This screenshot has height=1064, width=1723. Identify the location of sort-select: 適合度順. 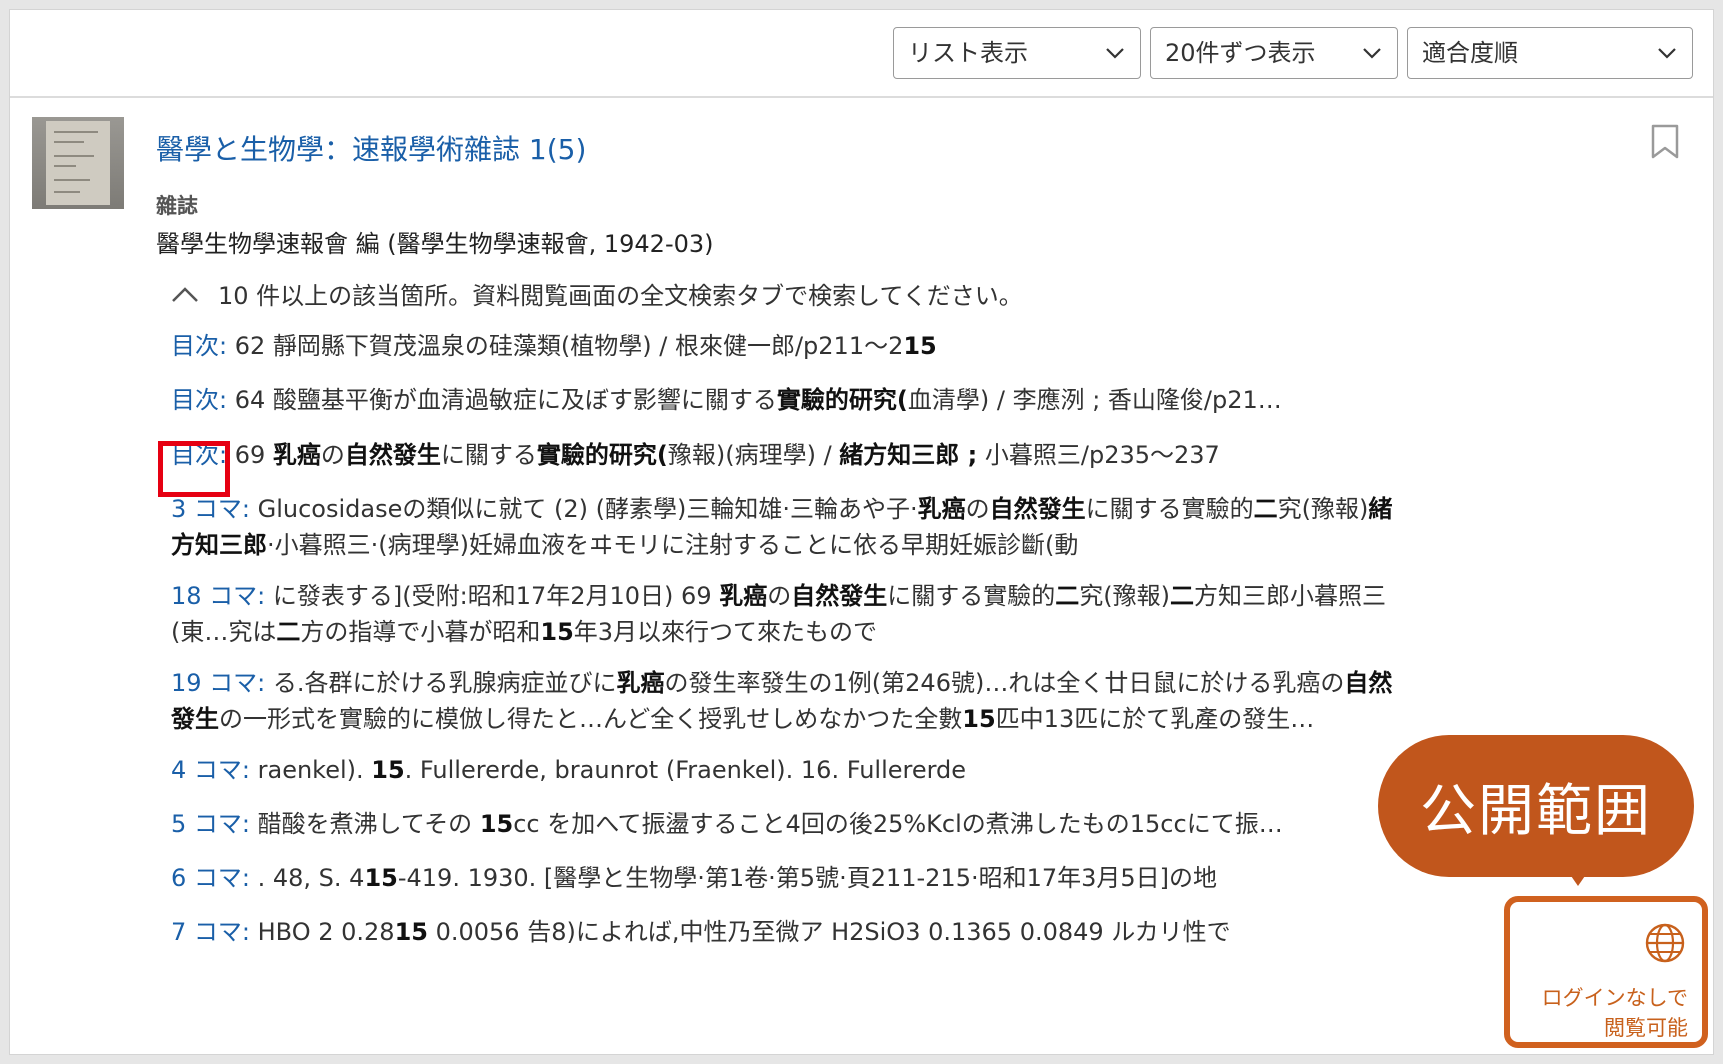
(1550, 53).